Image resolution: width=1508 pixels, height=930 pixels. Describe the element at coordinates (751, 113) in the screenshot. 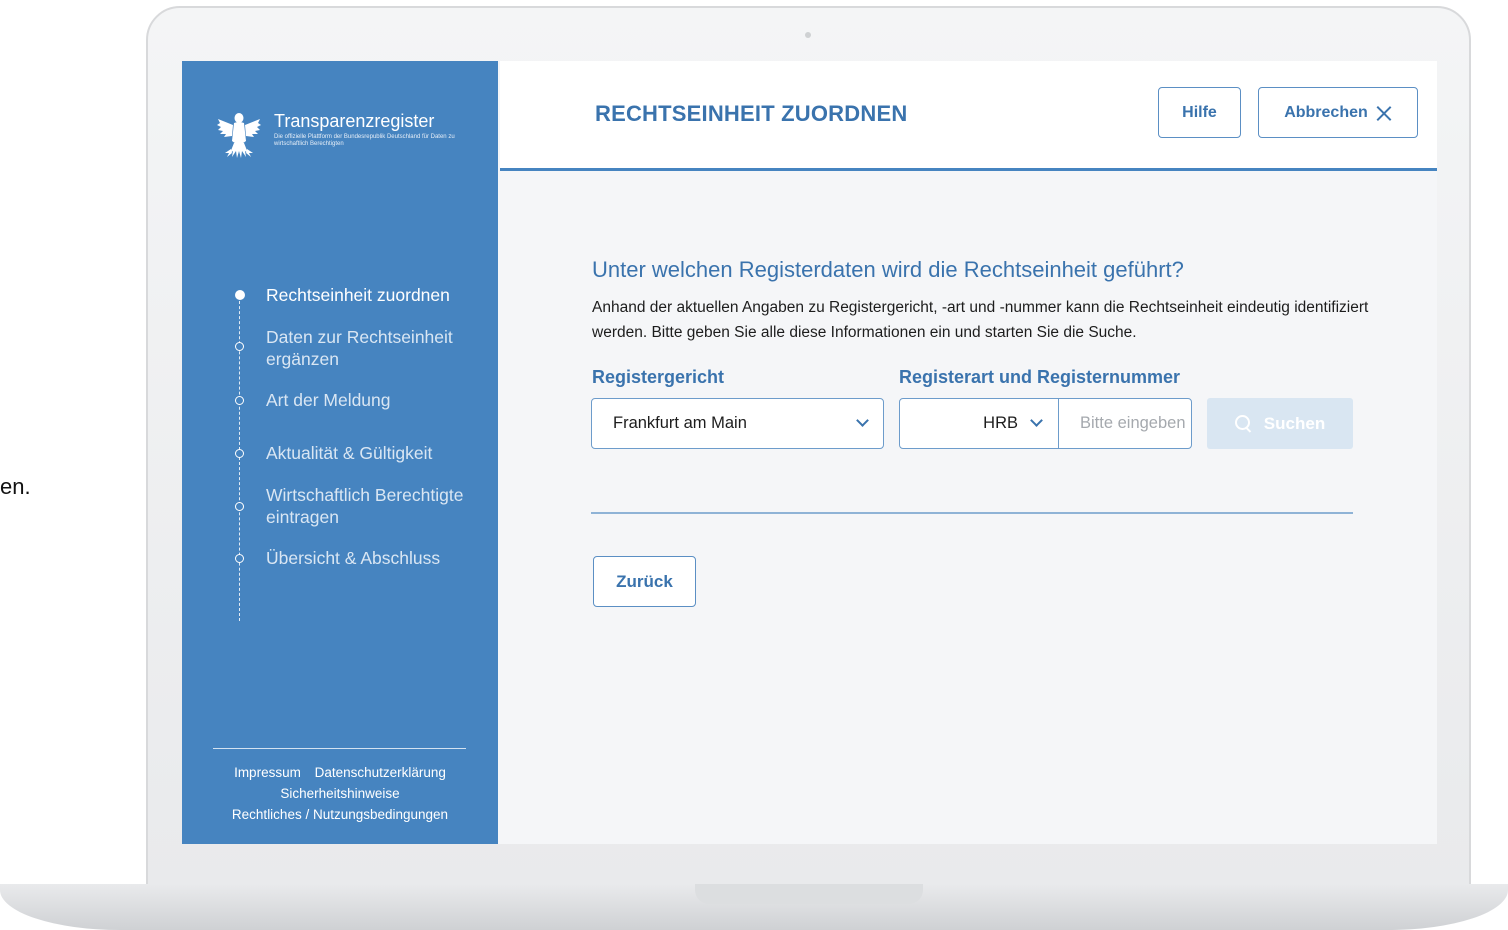

I see `page-title: RECHTSEINHEIT ZUORDNEN` at that location.